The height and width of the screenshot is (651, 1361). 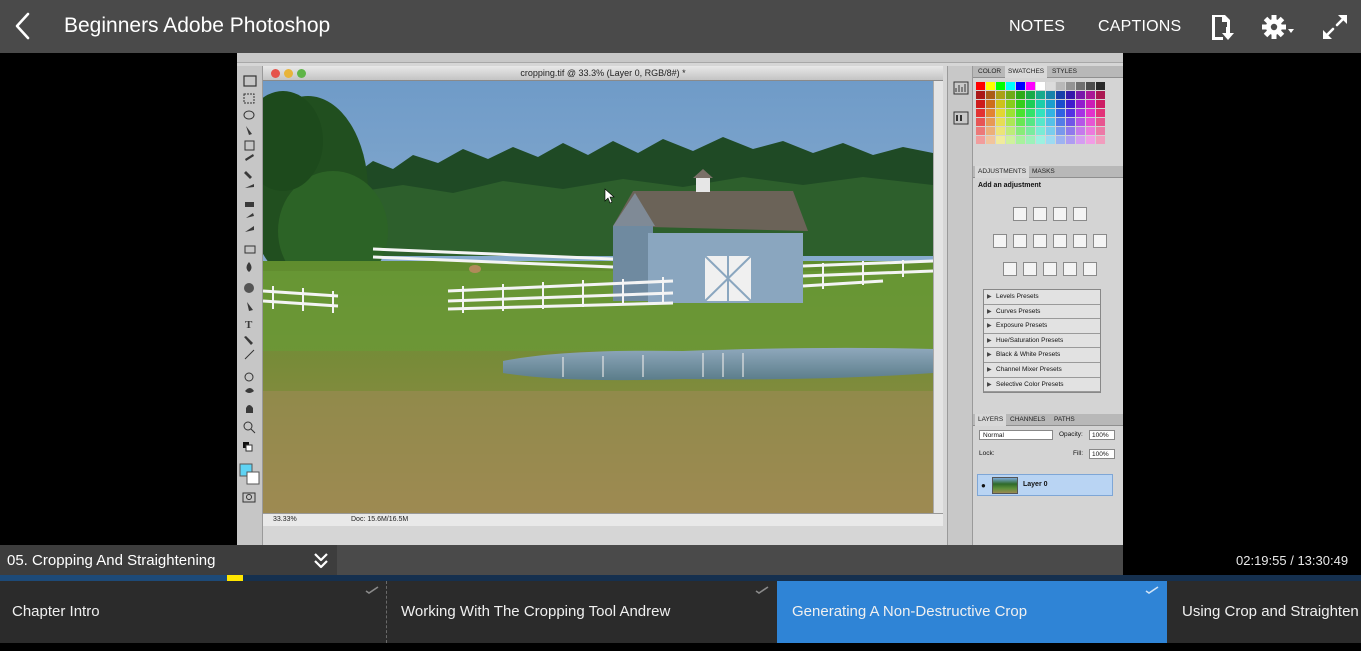 I want to click on lesson-label: Working With The Cropping Tool Andrew, so click(x=536, y=611).